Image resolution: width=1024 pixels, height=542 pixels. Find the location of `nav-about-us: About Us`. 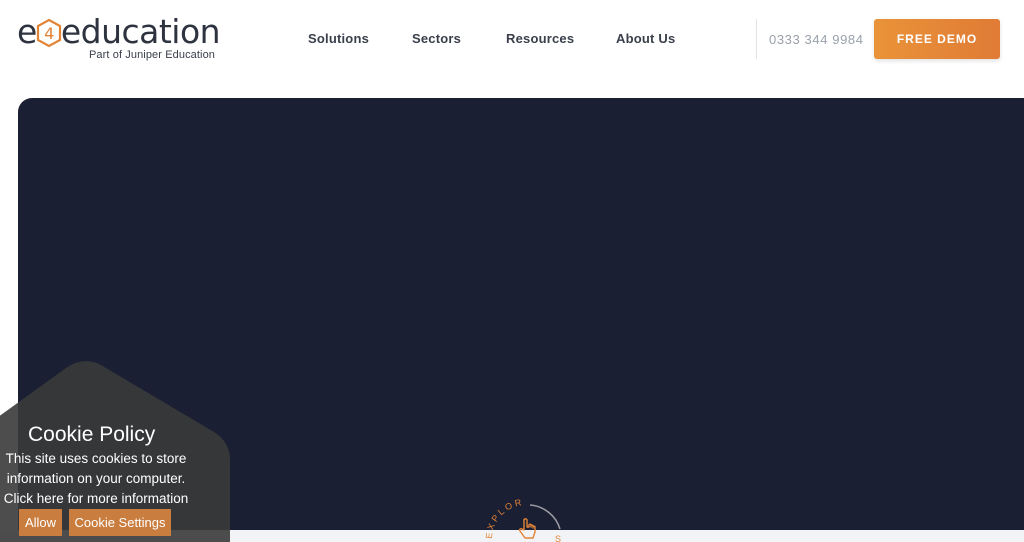

nav-about-us: About Us is located at coordinates (645, 38).